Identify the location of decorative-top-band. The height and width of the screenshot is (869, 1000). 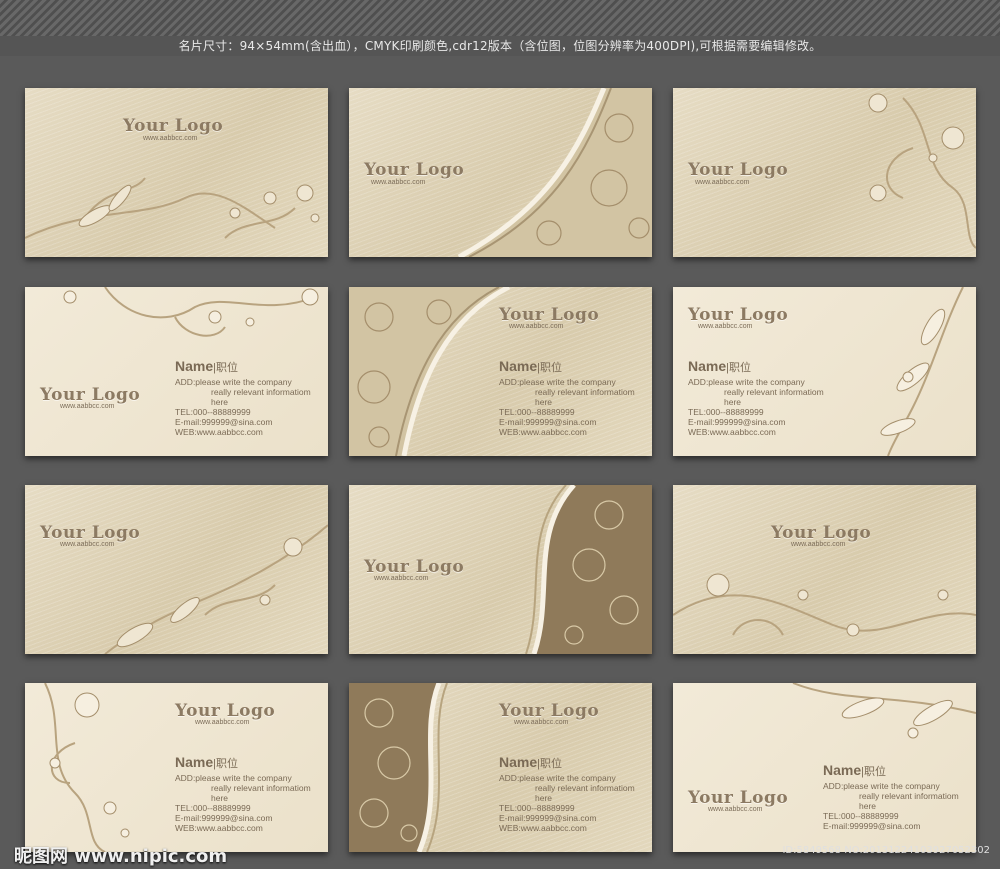
(500, 18).